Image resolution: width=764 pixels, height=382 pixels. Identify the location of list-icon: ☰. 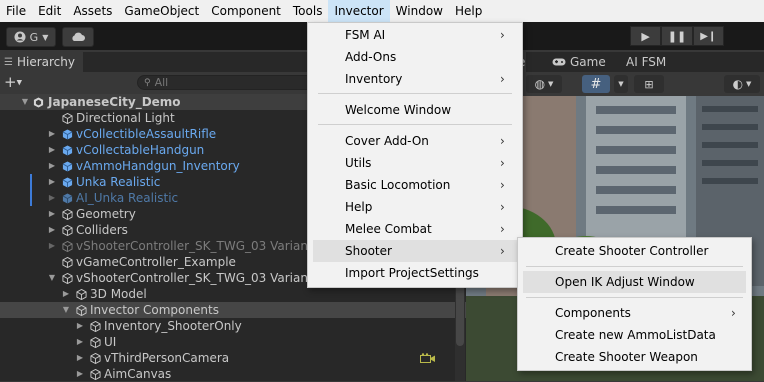
(8, 62).